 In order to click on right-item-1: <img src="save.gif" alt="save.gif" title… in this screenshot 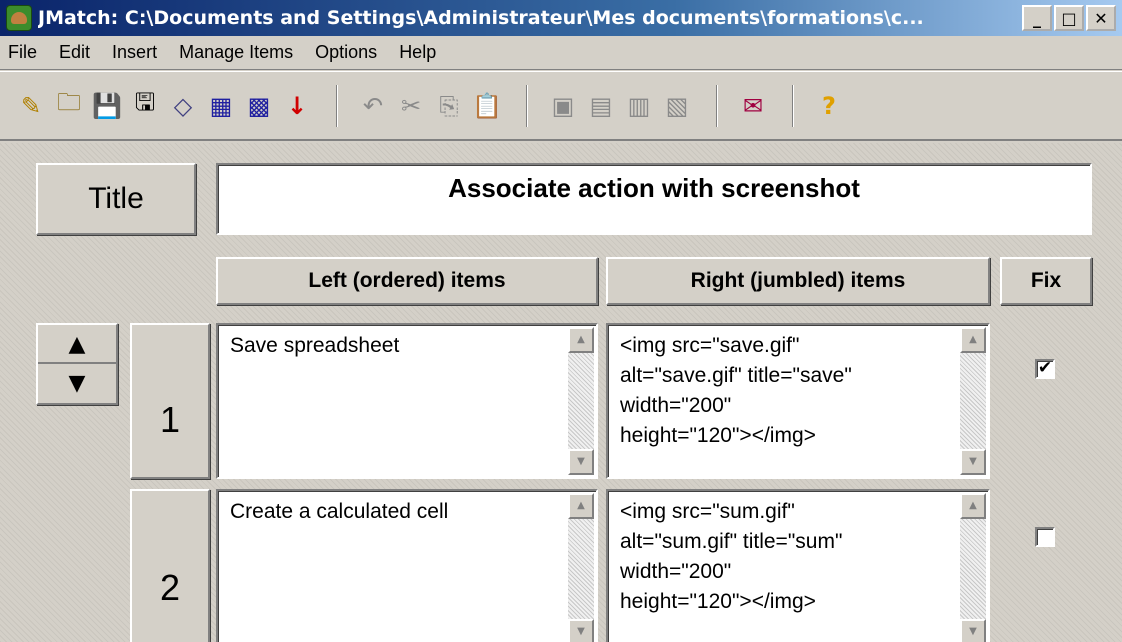, I will do `click(798, 401)`.